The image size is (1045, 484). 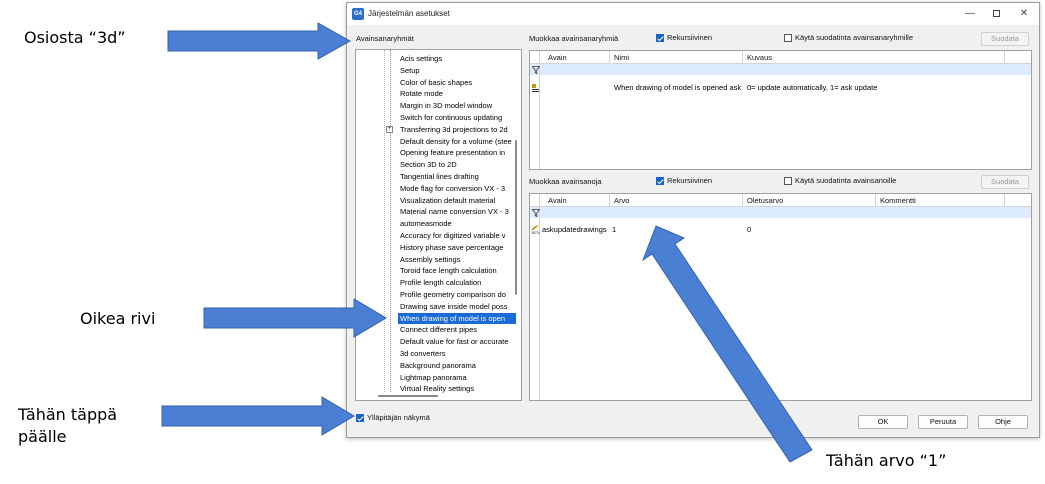 I want to click on tree-item: Default value for fast or accurate, so click(x=457, y=341).